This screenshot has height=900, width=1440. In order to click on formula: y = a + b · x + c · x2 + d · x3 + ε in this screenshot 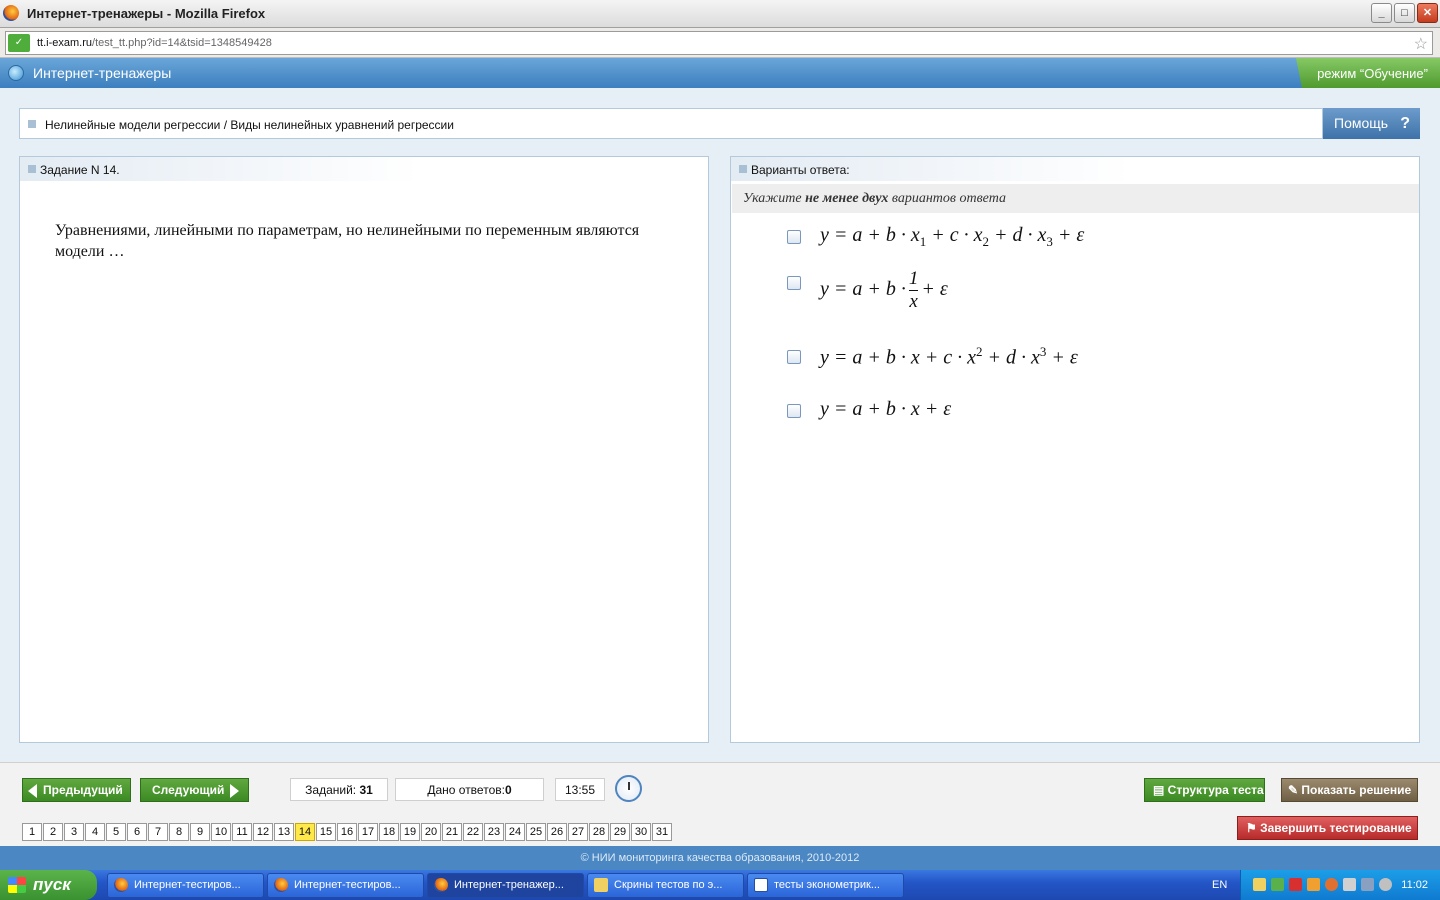, I will do `click(949, 356)`.